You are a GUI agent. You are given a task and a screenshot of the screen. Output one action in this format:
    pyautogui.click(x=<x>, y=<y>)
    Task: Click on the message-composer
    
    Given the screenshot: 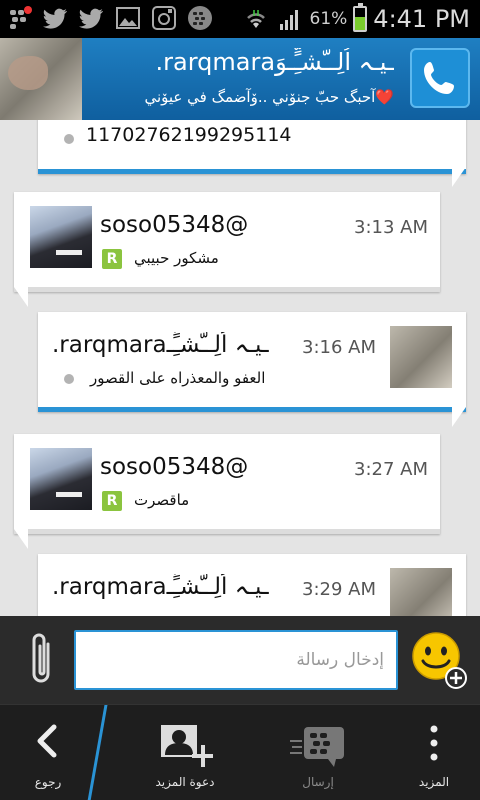 What is the action you would take?
    pyautogui.click(x=240, y=660)
    